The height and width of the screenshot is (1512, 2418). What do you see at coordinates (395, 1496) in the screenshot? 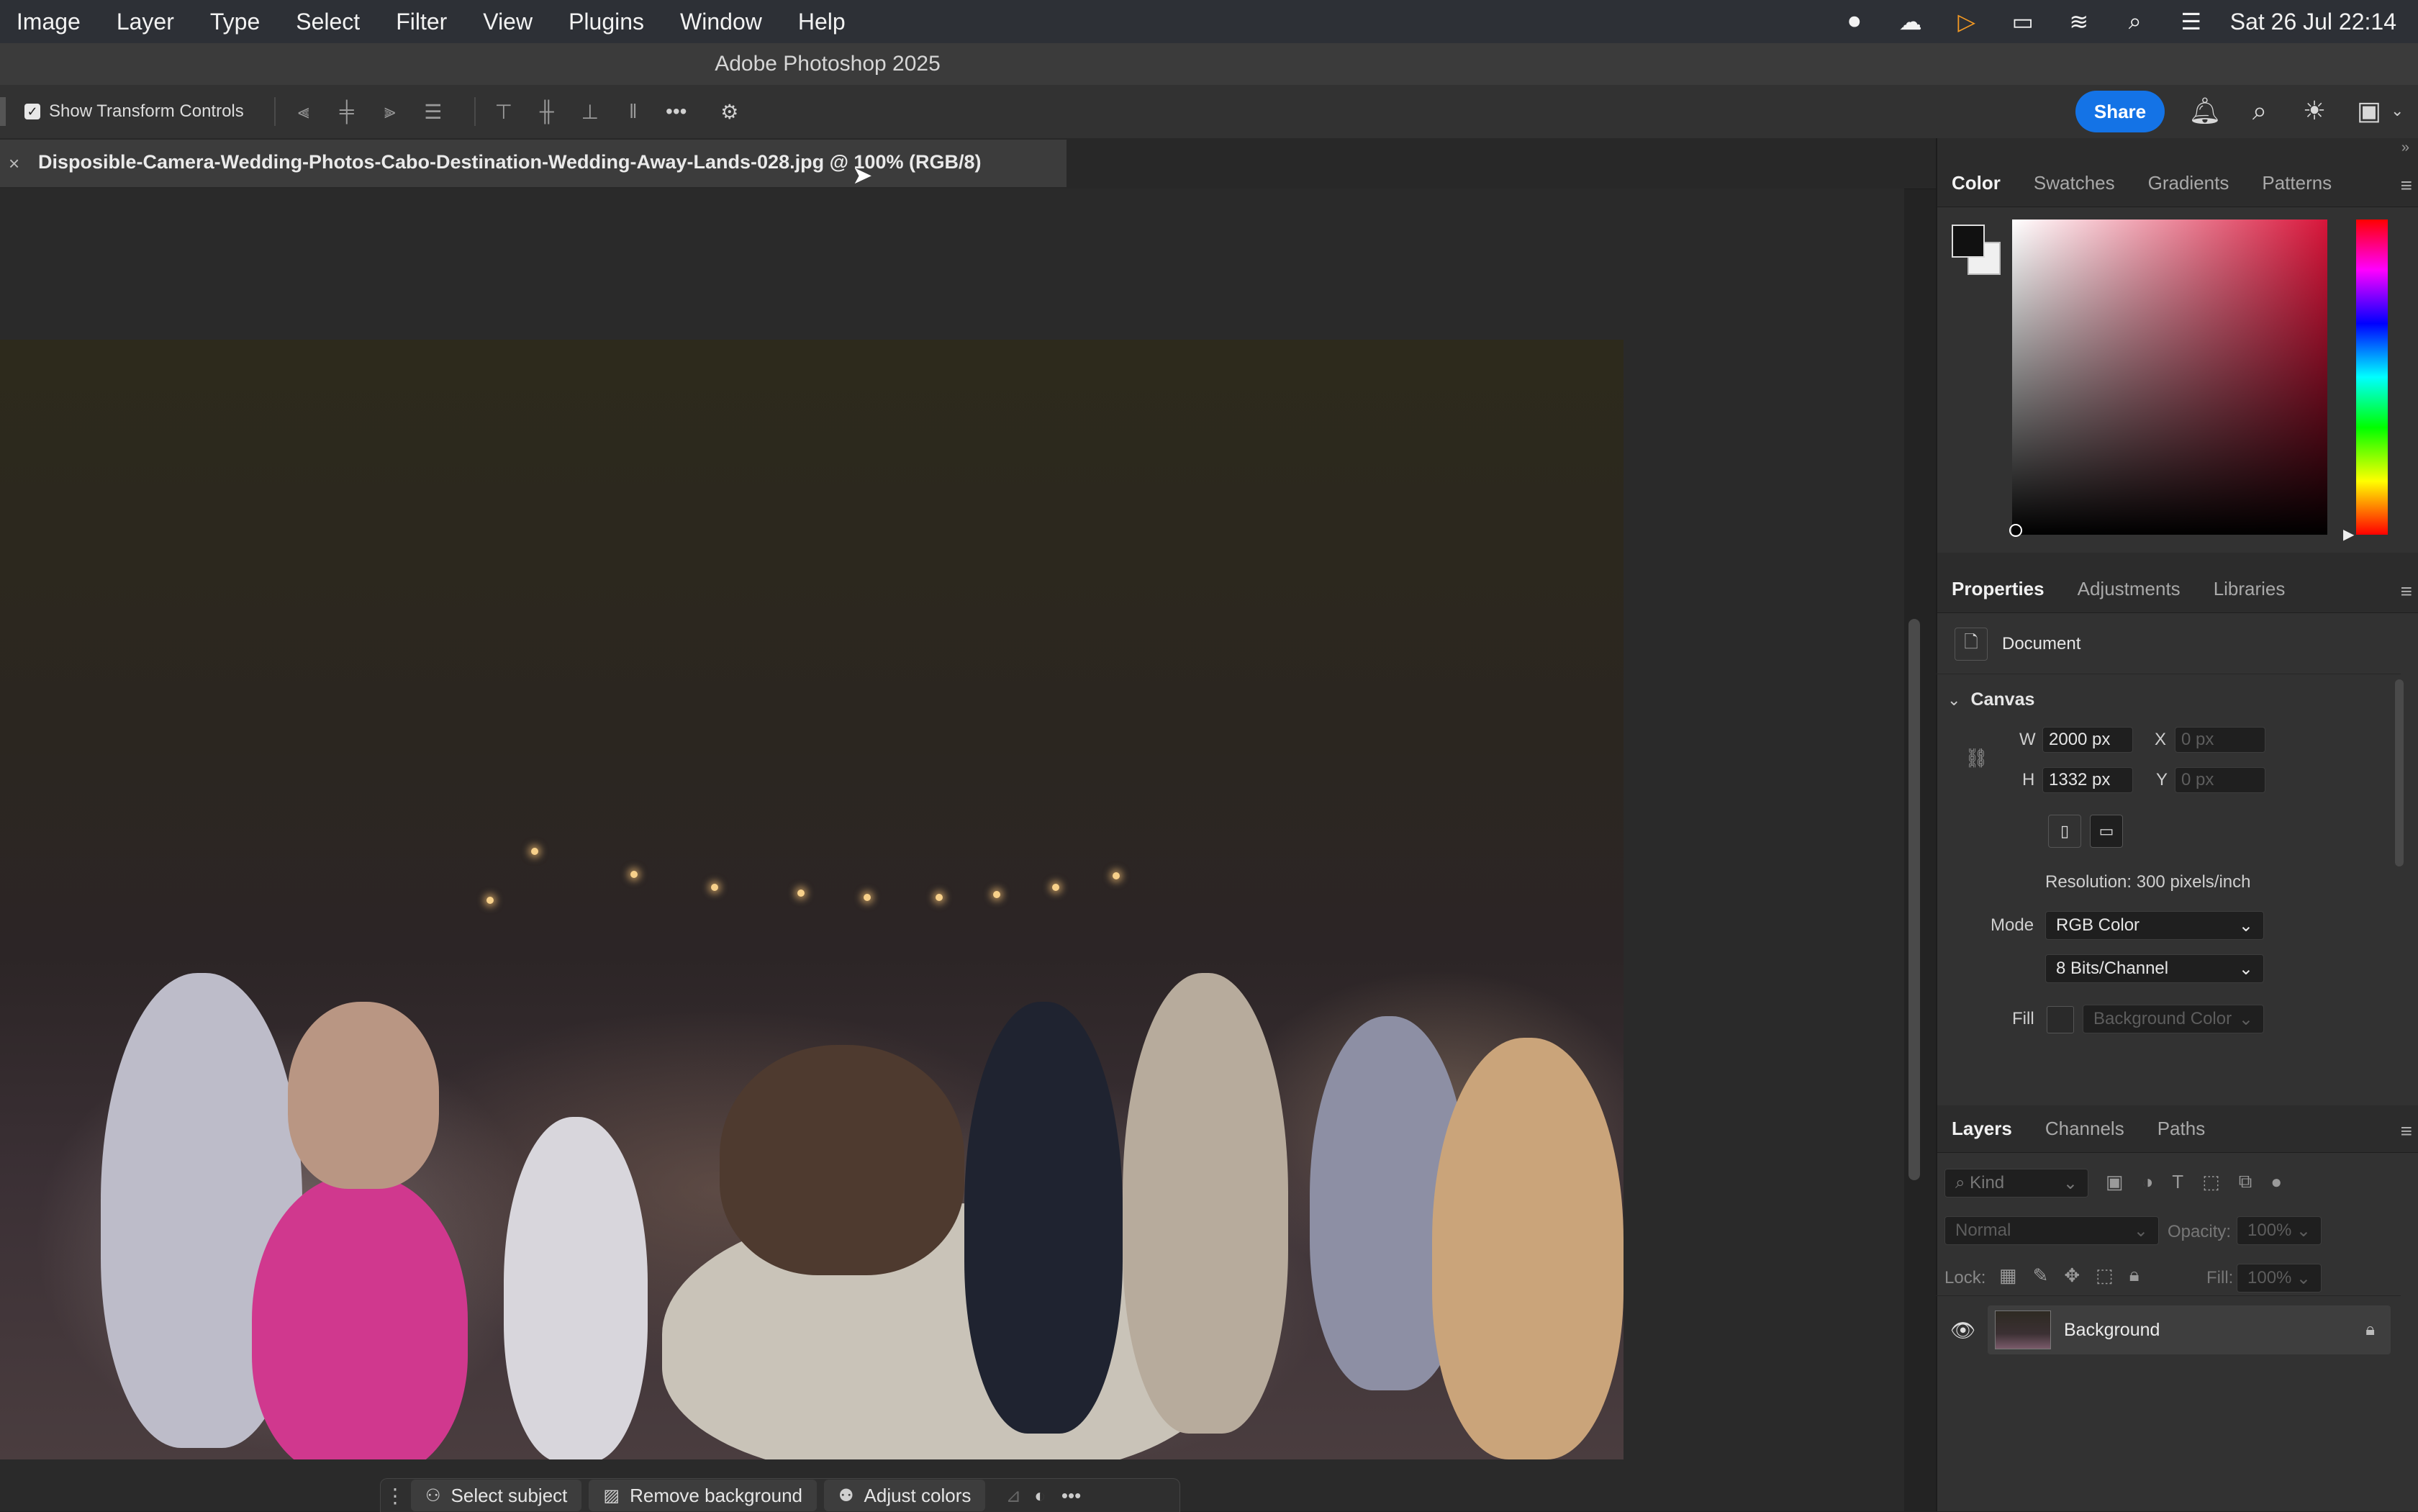
I see `taskbar-grip-icon: ⋮` at bounding box center [395, 1496].